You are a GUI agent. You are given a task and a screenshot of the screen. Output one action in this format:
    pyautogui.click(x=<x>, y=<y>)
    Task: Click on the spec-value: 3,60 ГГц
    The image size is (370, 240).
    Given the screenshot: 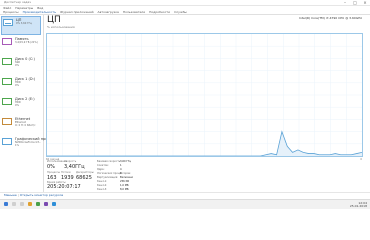 What is the action you would take?
    pyautogui.click(x=126, y=161)
    